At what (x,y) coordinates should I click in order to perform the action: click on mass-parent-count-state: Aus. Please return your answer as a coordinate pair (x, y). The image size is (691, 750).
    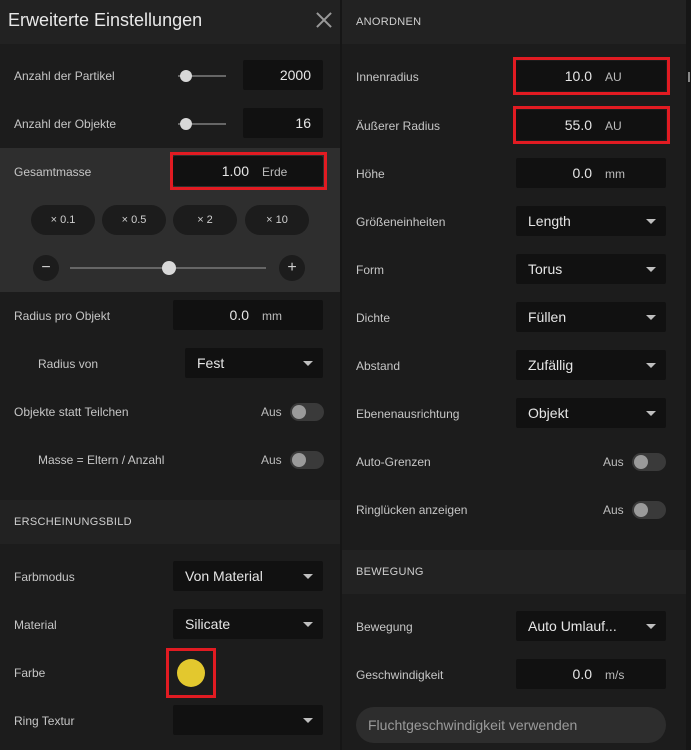
    Looking at the image, I should click on (271, 460).